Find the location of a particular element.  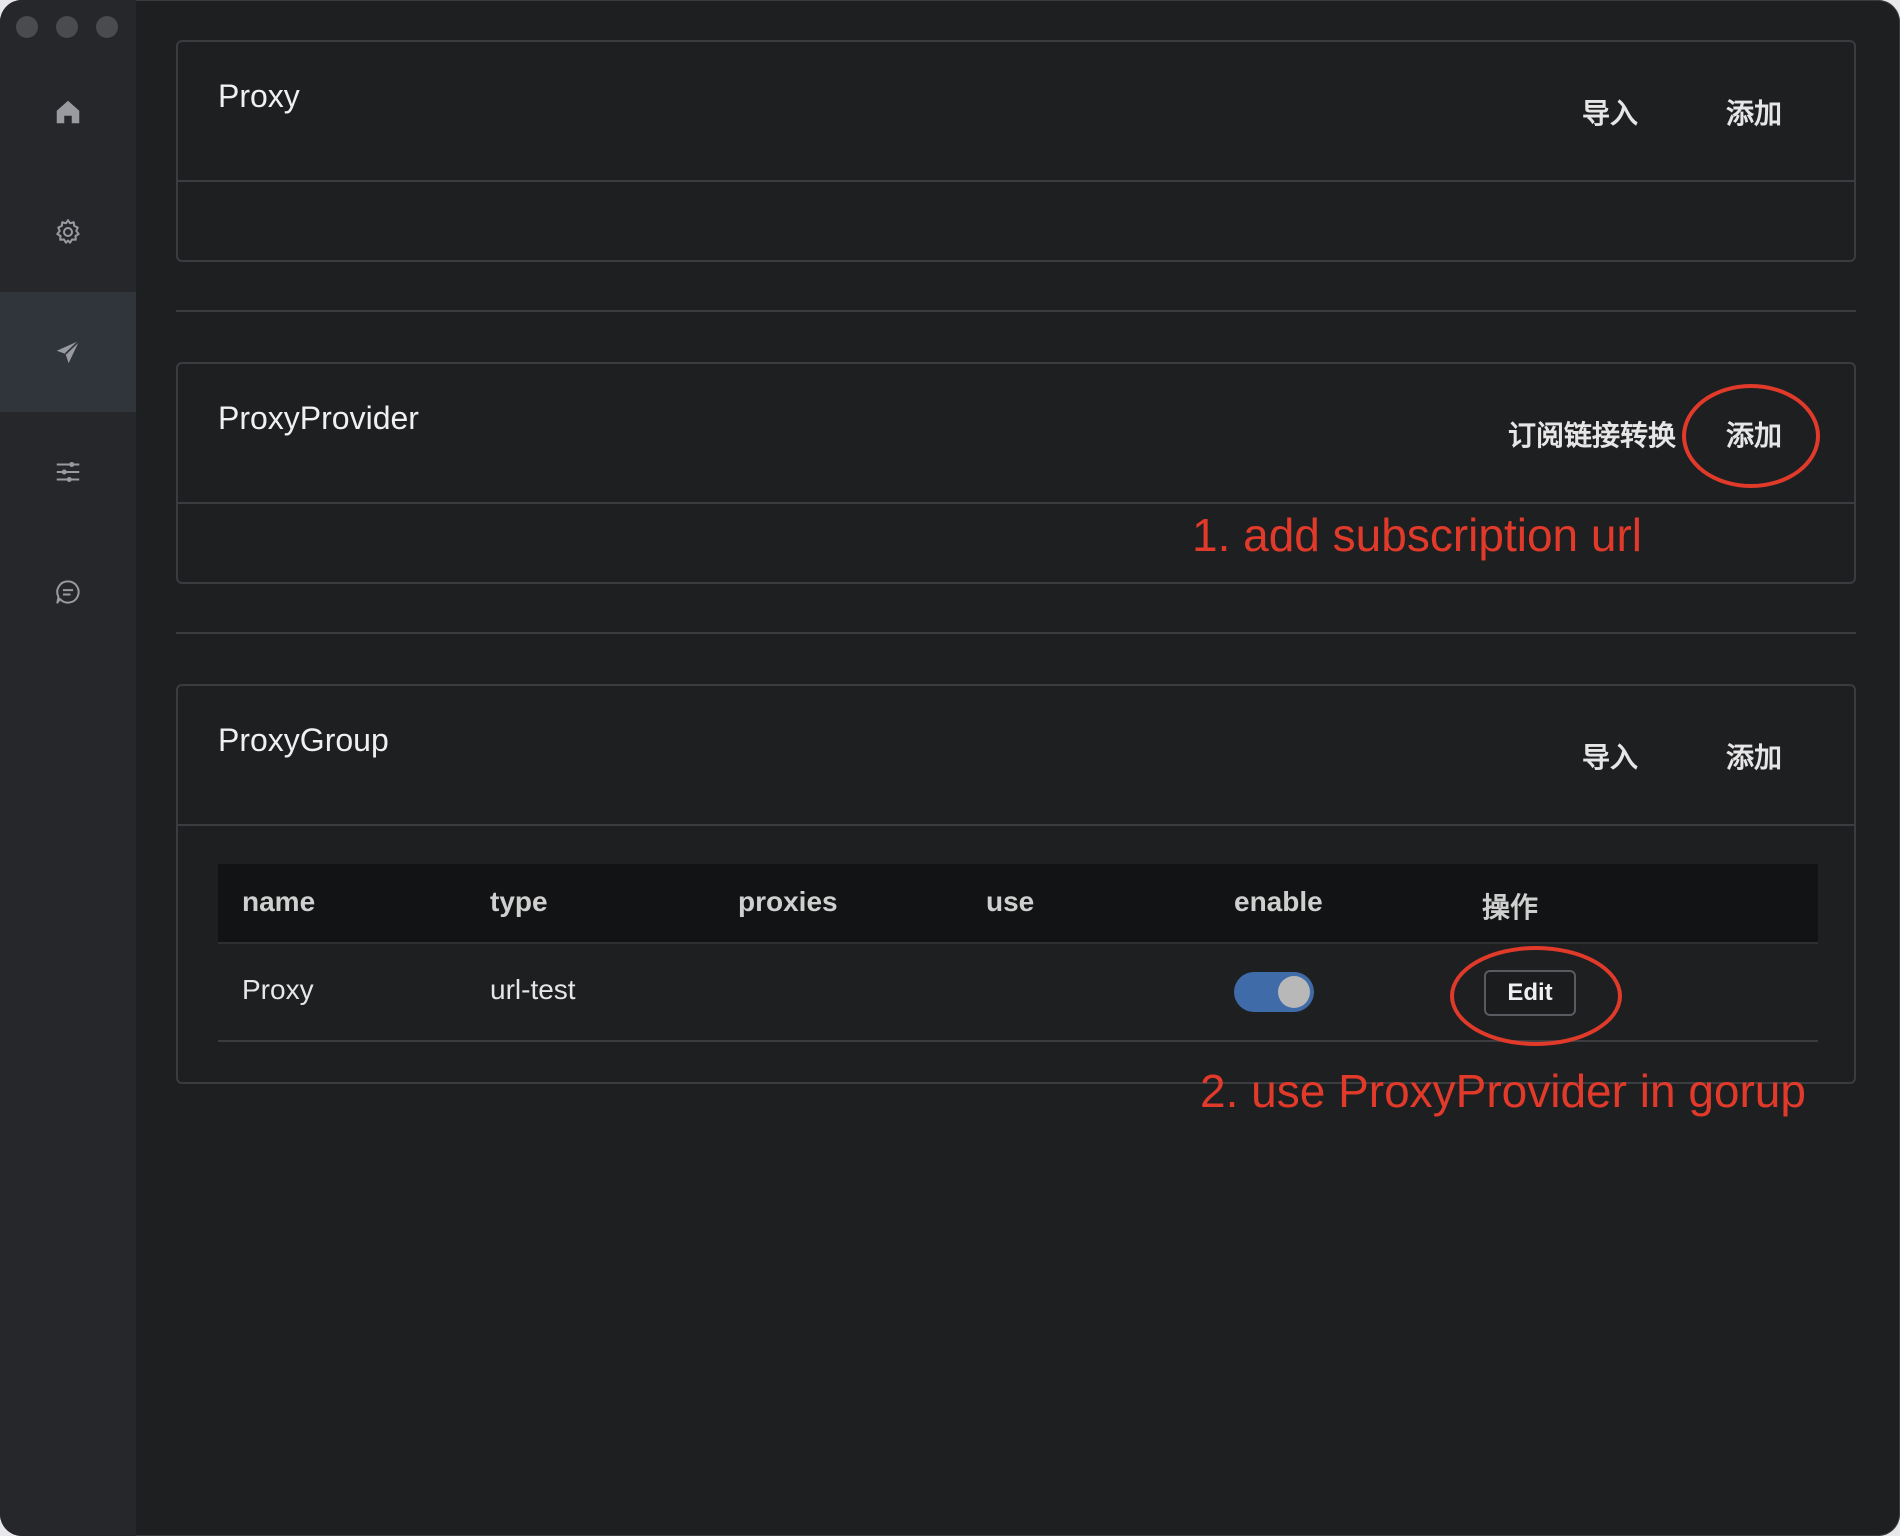

sidebar-item-settings is located at coordinates (68, 232).